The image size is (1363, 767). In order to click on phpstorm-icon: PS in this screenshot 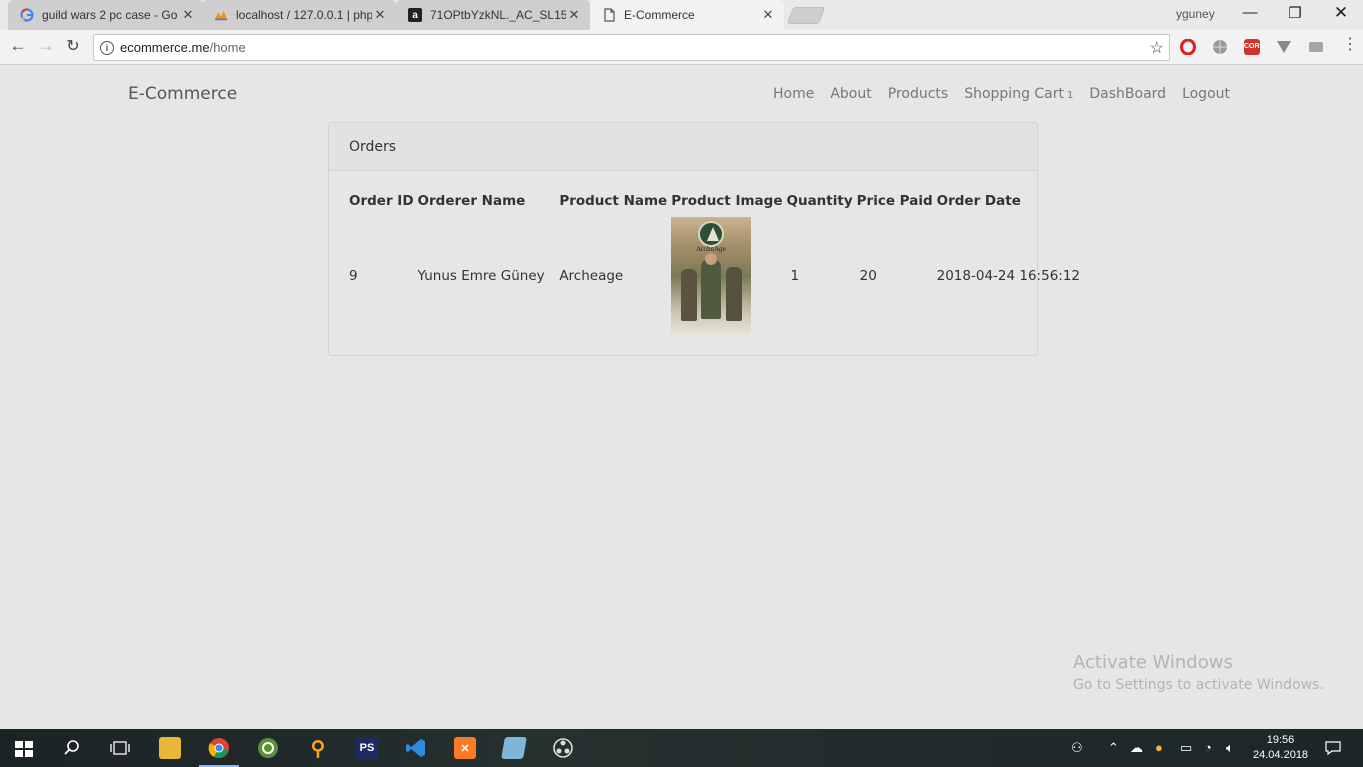, I will do `click(367, 748)`.